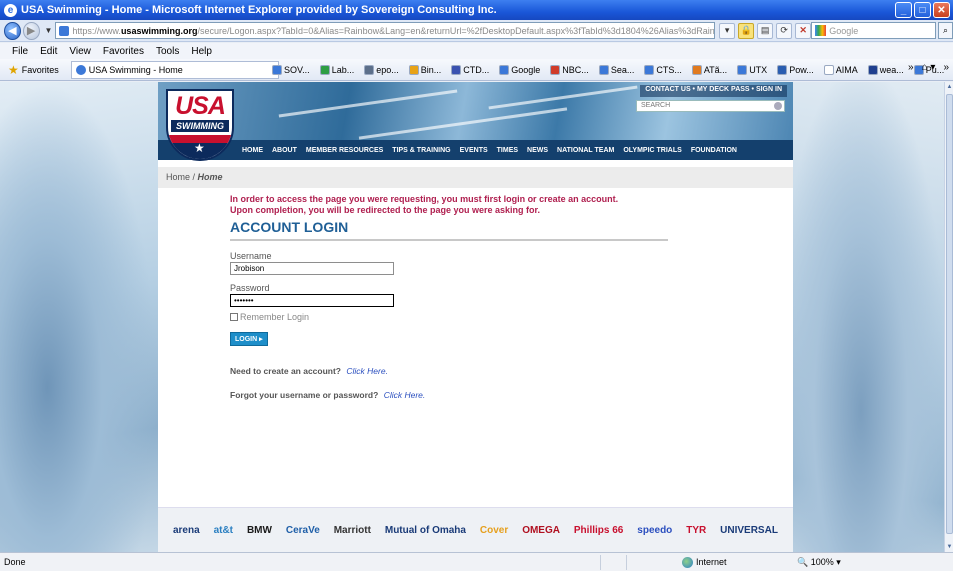 This screenshot has width=953, height=571. What do you see at coordinates (598, 530) in the screenshot?
I see `sponsor-logo: Phillips 66` at bounding box center [598, 530].